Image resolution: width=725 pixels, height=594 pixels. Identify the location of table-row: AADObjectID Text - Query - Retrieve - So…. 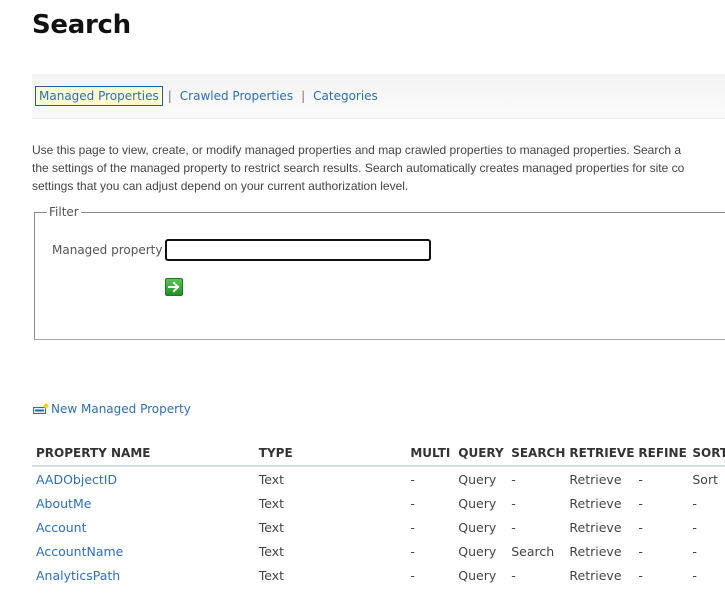
(378, 478).